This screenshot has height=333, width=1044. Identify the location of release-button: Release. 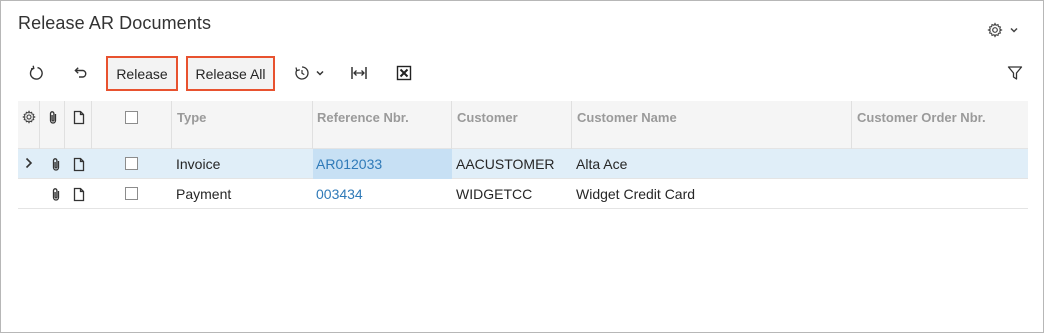
(142, 73).